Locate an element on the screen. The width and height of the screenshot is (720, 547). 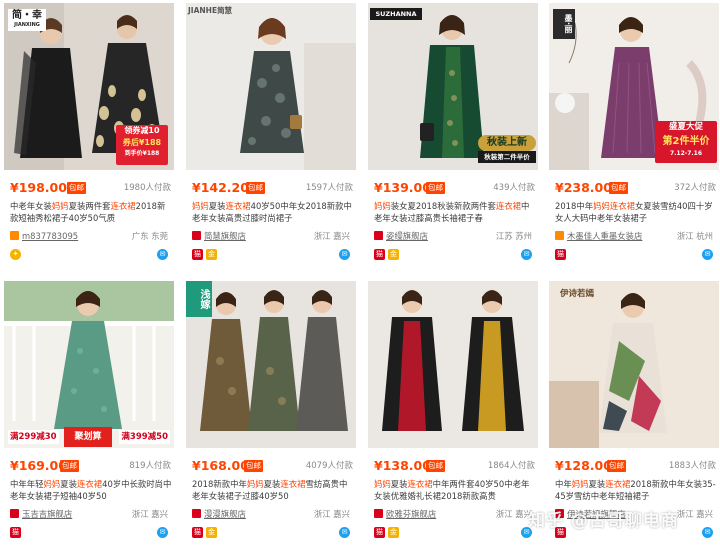
product-image: 伊诗若嫣 is located at coordinates (634, 364).